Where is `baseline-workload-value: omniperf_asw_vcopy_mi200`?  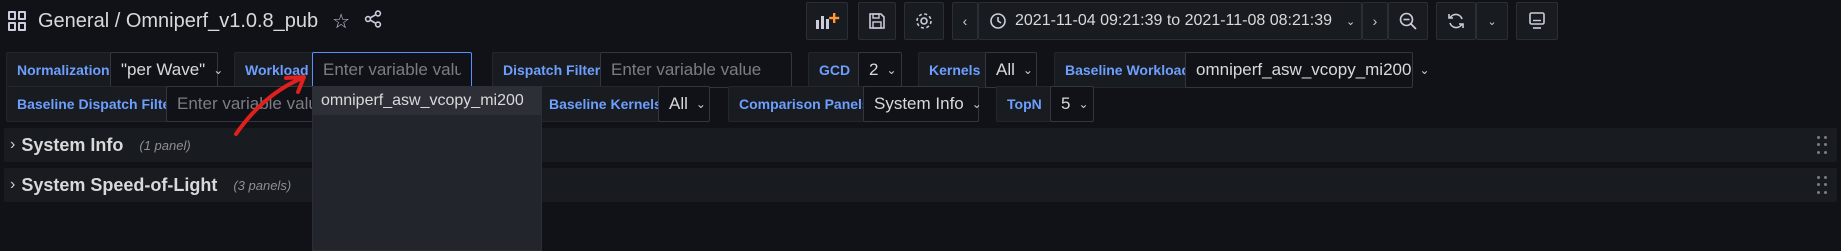
baseline-workload-value: omniperf_asw_vcopy_mi200 is located at coordinates (1304, 69).